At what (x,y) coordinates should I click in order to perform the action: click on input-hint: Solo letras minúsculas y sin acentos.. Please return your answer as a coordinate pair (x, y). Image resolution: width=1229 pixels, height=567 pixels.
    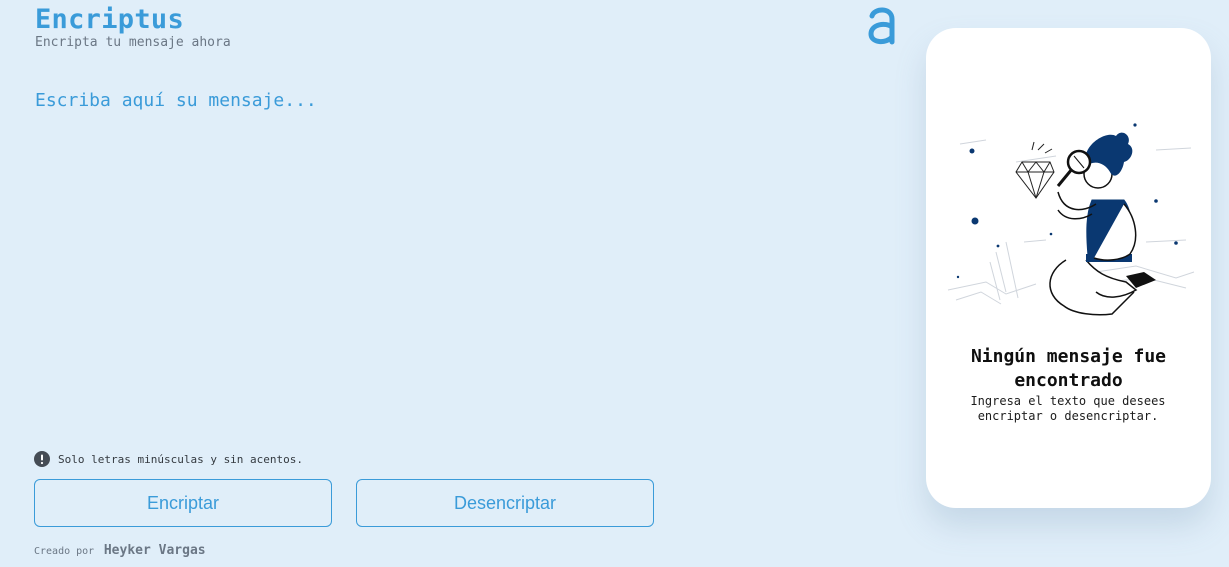
    Looking at the image, I should click on (168, 459).